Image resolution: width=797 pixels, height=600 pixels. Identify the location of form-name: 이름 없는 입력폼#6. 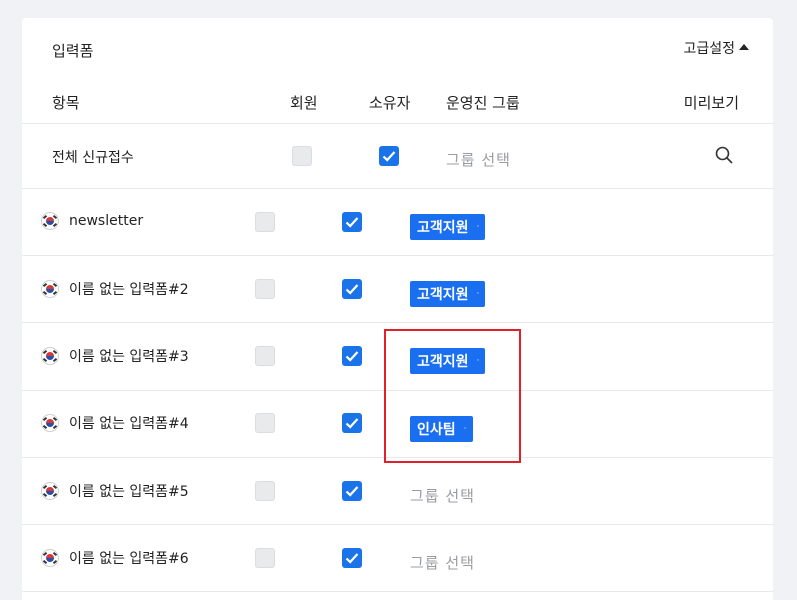
(129, 559).